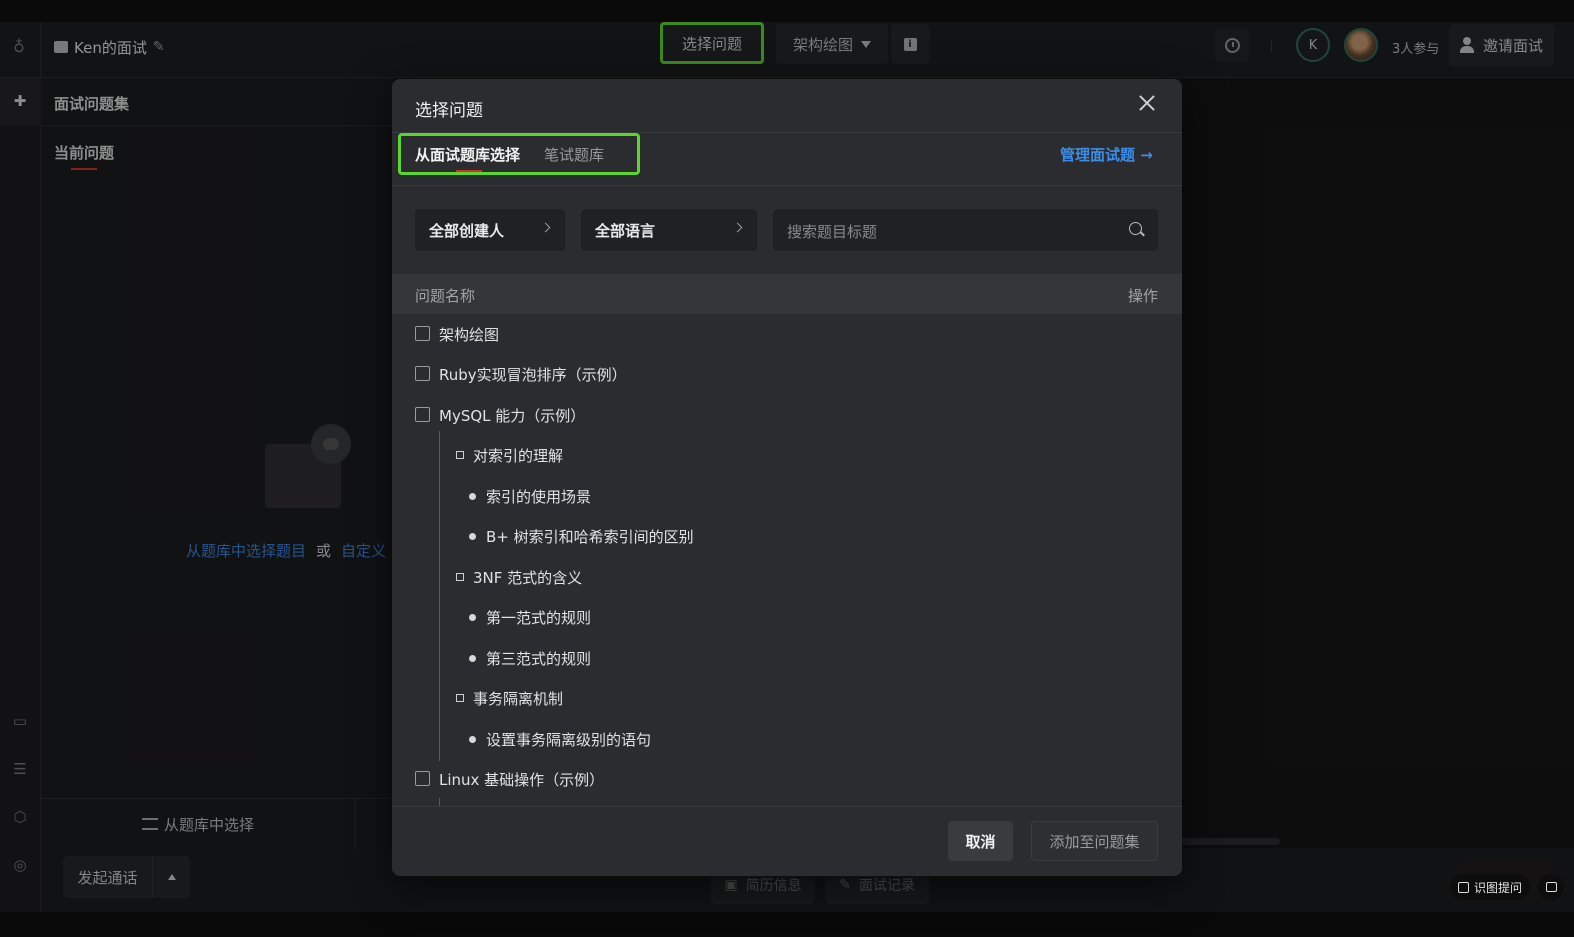  Describe the element at coordinates (787, 806) in the screenshot. I see `modal-footer-divider` at that location.